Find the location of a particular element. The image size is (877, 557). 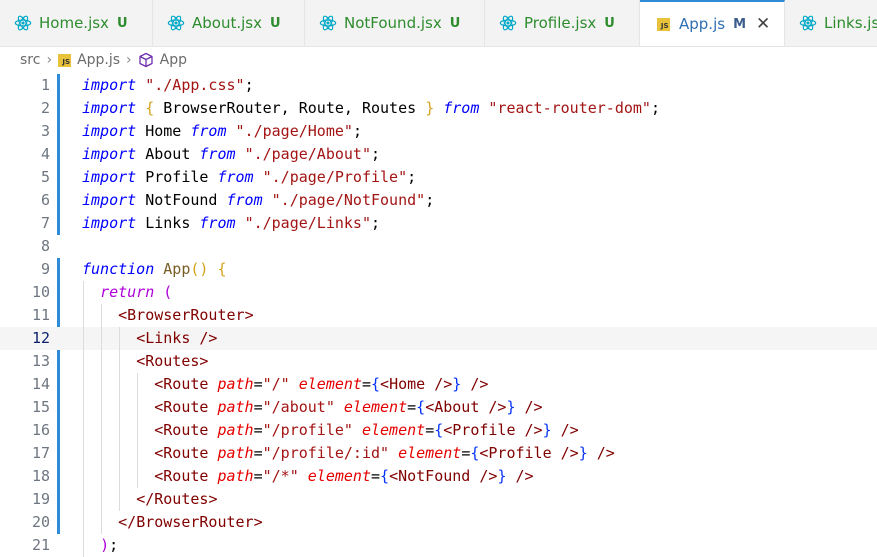

code-token: Home is located at coordinates (163, 131).